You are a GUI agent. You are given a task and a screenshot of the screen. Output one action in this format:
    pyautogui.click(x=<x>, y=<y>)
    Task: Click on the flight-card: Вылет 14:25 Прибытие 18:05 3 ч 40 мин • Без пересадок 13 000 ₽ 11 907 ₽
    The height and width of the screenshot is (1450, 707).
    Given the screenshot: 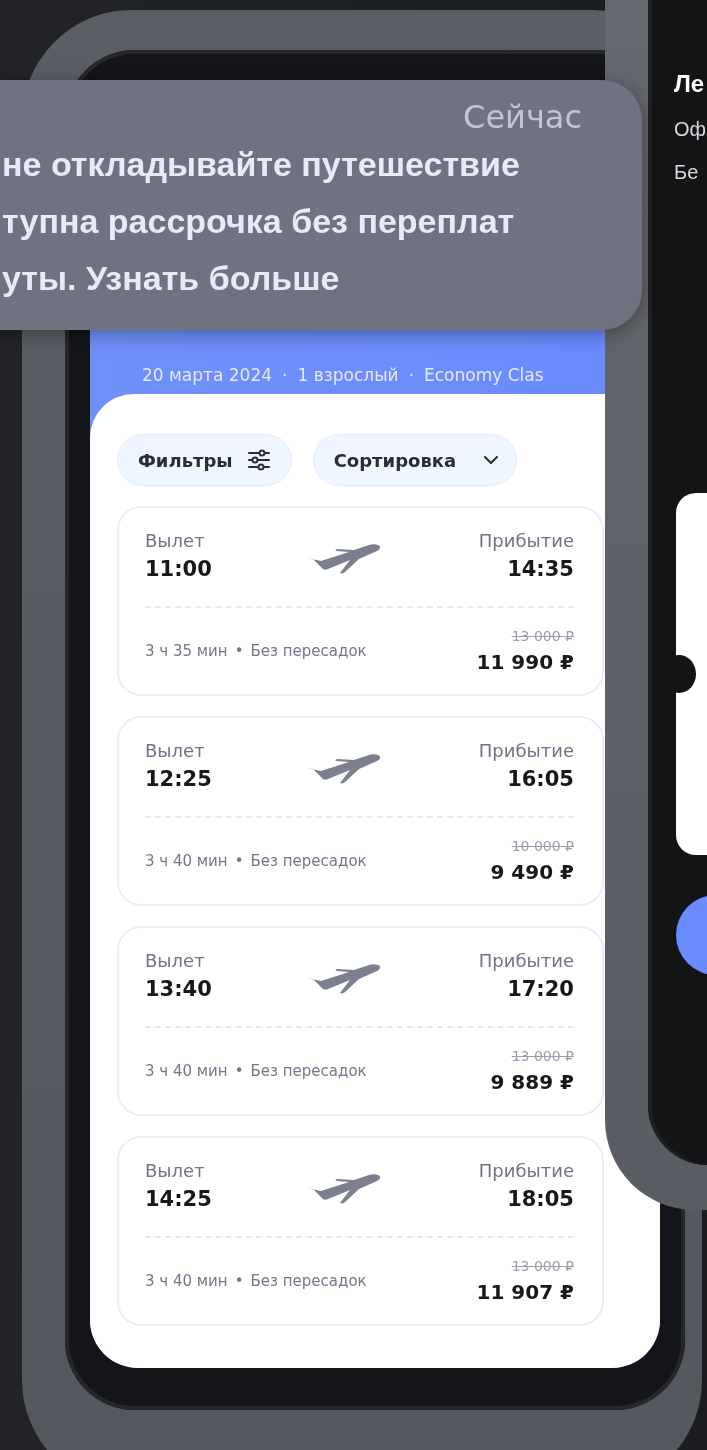 What is the action you would take?
    pyautogui.click(x=360, y=1231)
    